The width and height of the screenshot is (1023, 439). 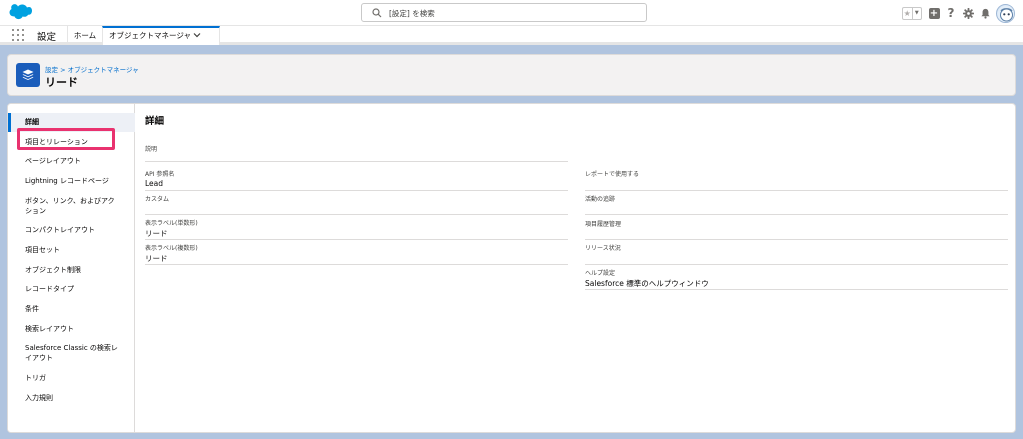 What do you see at coordinates (511, 75) in the screenshot?
I see `page-header: 設定 > オブジェクトマネージャ リード` at bounding box center [511, 75].